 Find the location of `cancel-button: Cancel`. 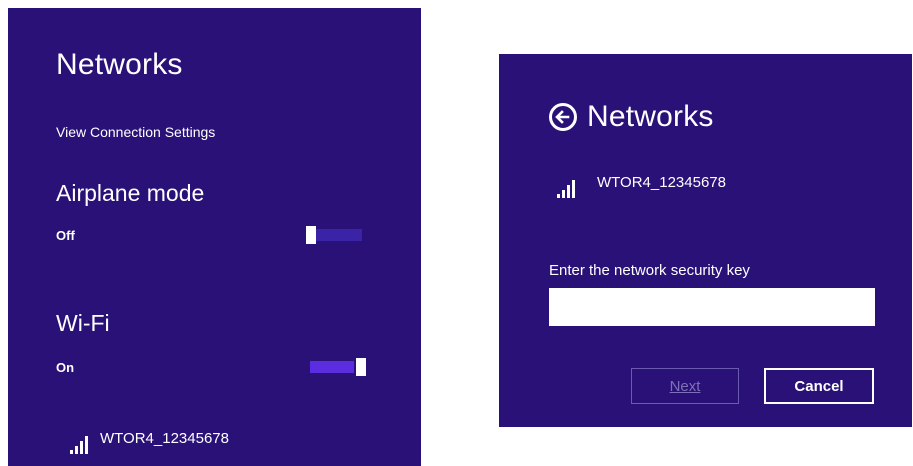

cancel-button: Cancel is located at coordinates (819, 386).